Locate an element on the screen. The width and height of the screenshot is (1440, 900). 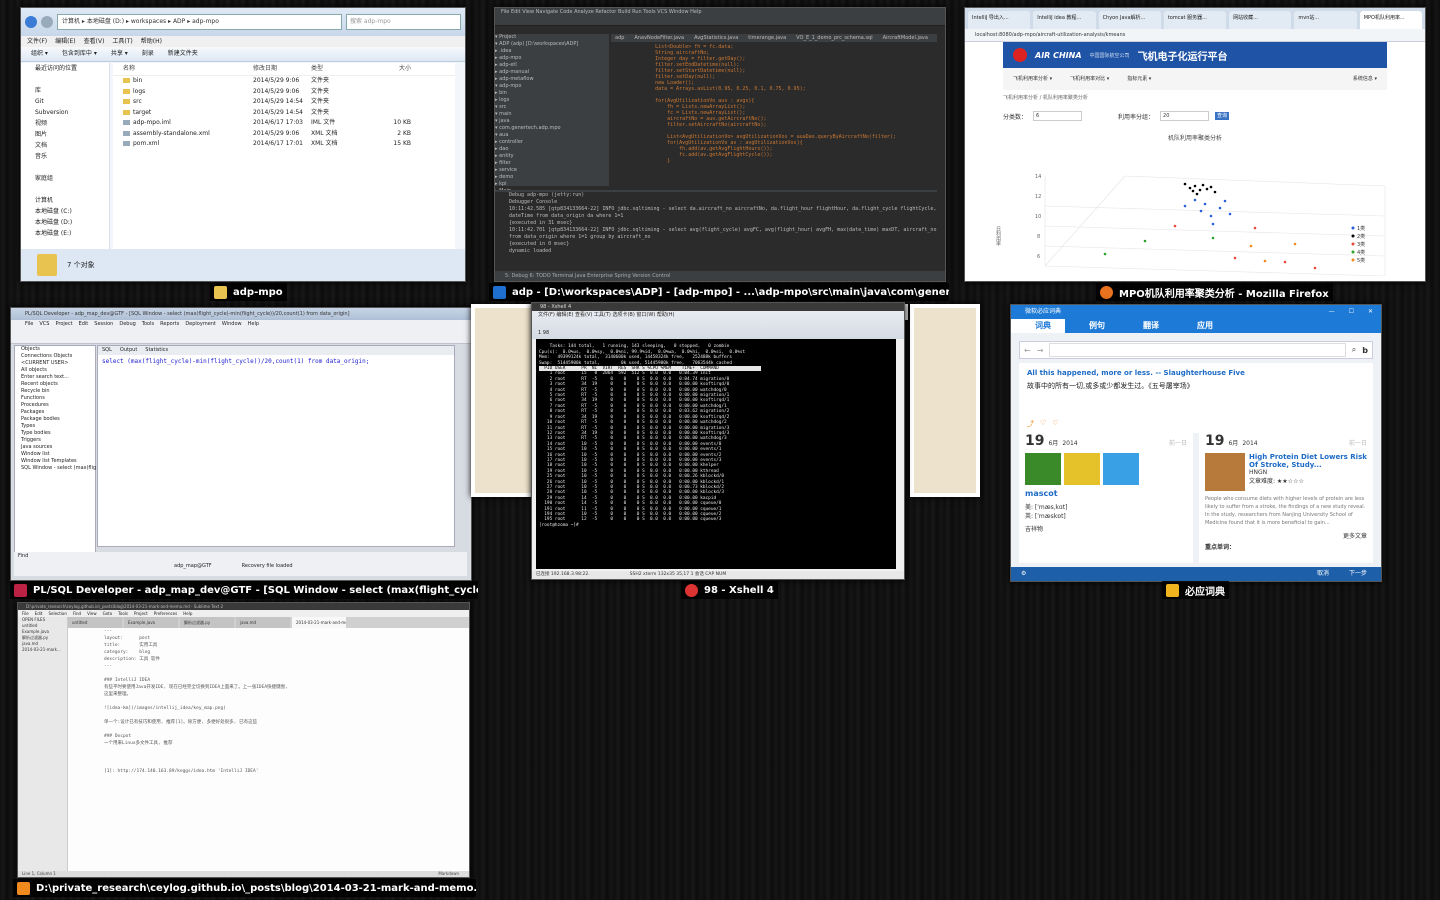
nav-item: 图片 is located at coordinates (65, 134).